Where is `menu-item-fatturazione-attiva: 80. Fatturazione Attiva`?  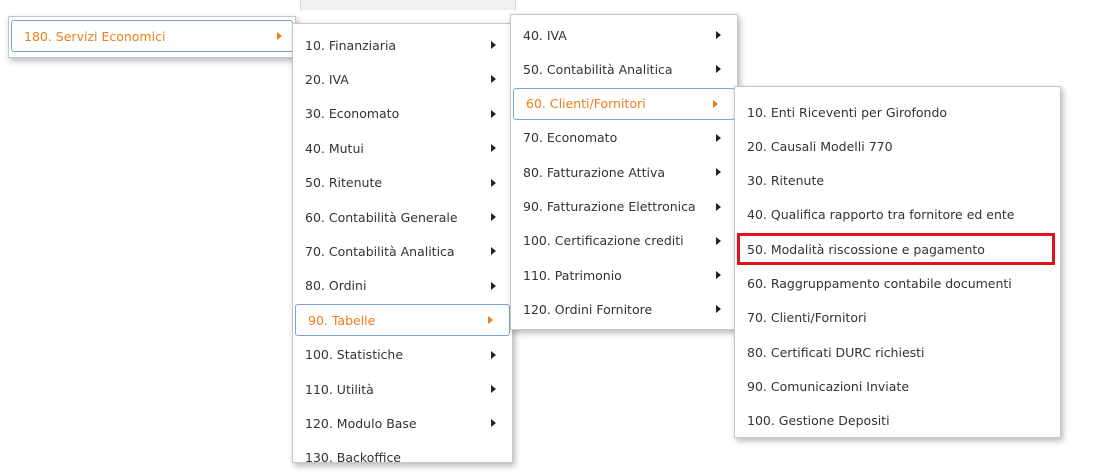
menu-item-fatturazione-attiva: 80. Fatturazione Attiva is located at coordinates (624, 172).